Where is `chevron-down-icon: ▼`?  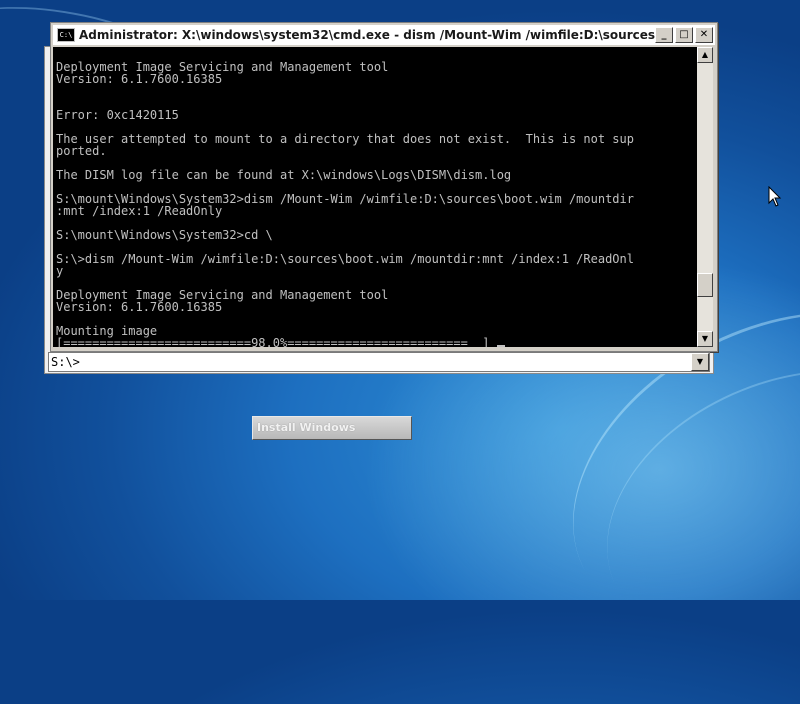 chevron-down-icon: ▼ is located at coordinates (700, 362).